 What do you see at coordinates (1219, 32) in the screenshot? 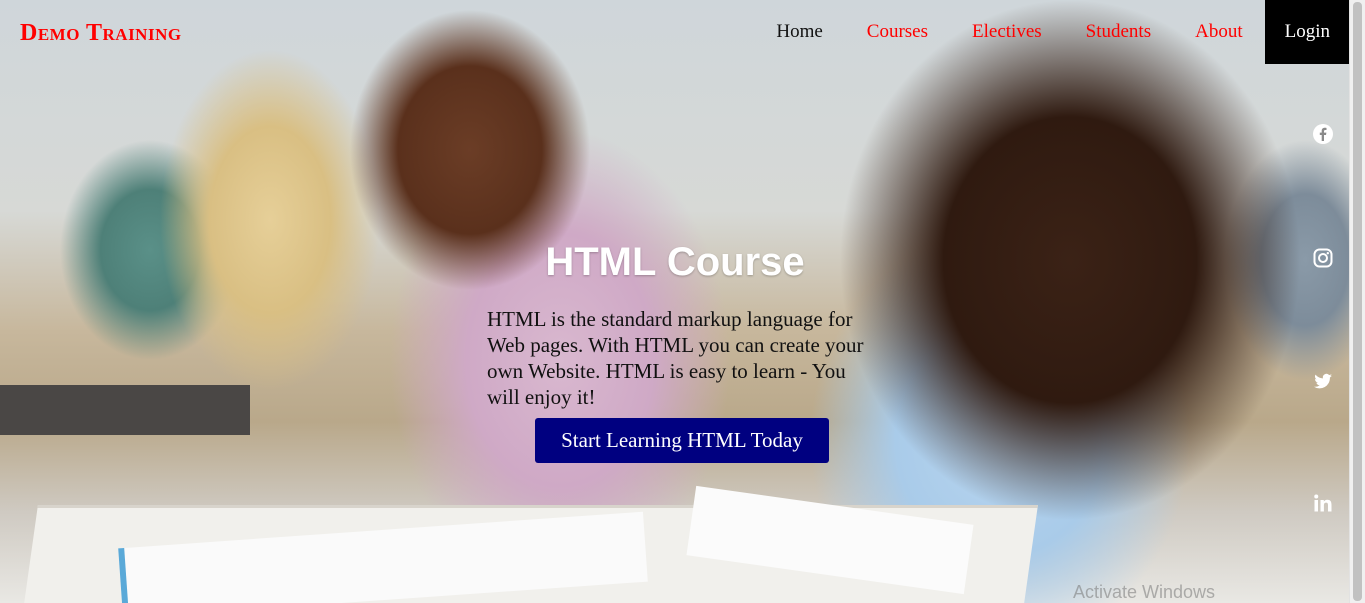
I see `nav-link-about: About` at bounding box center [1219, 32].